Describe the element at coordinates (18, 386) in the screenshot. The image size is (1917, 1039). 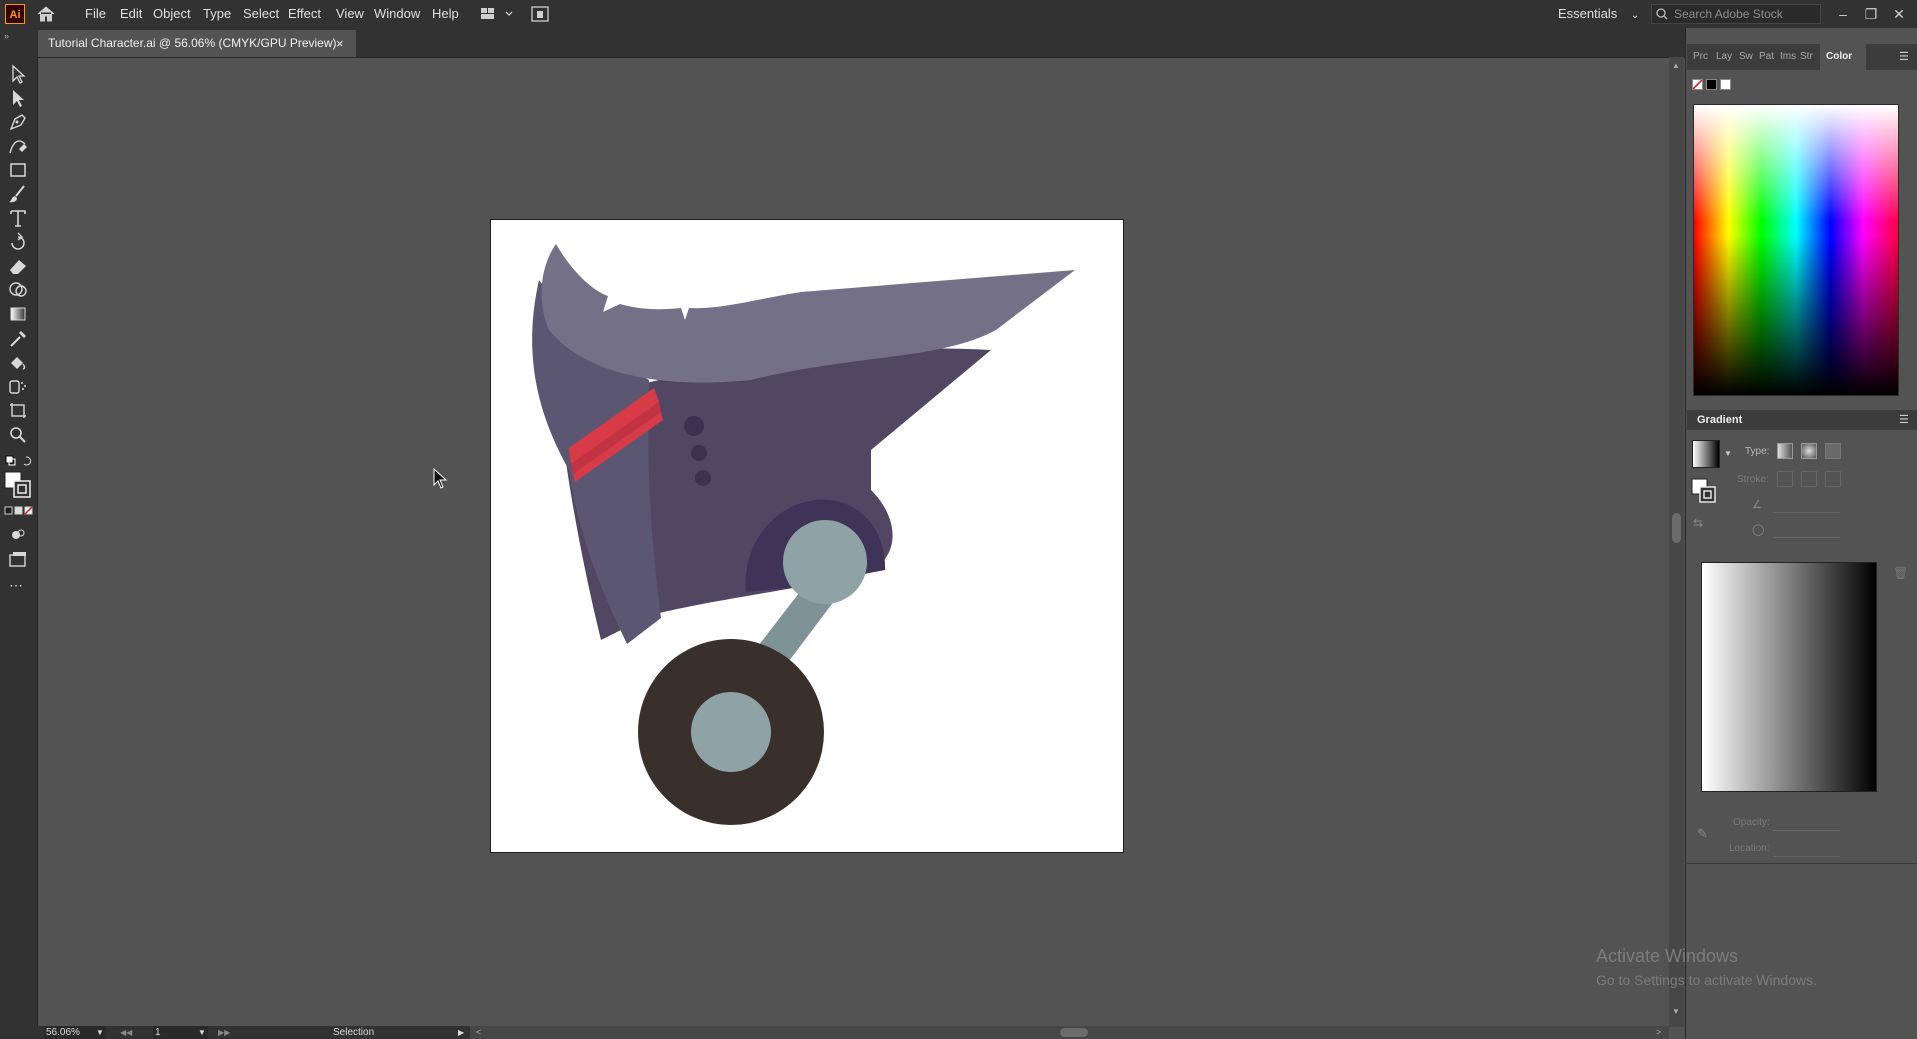
I see `symbol-sprayer-tool-icon` at that location.